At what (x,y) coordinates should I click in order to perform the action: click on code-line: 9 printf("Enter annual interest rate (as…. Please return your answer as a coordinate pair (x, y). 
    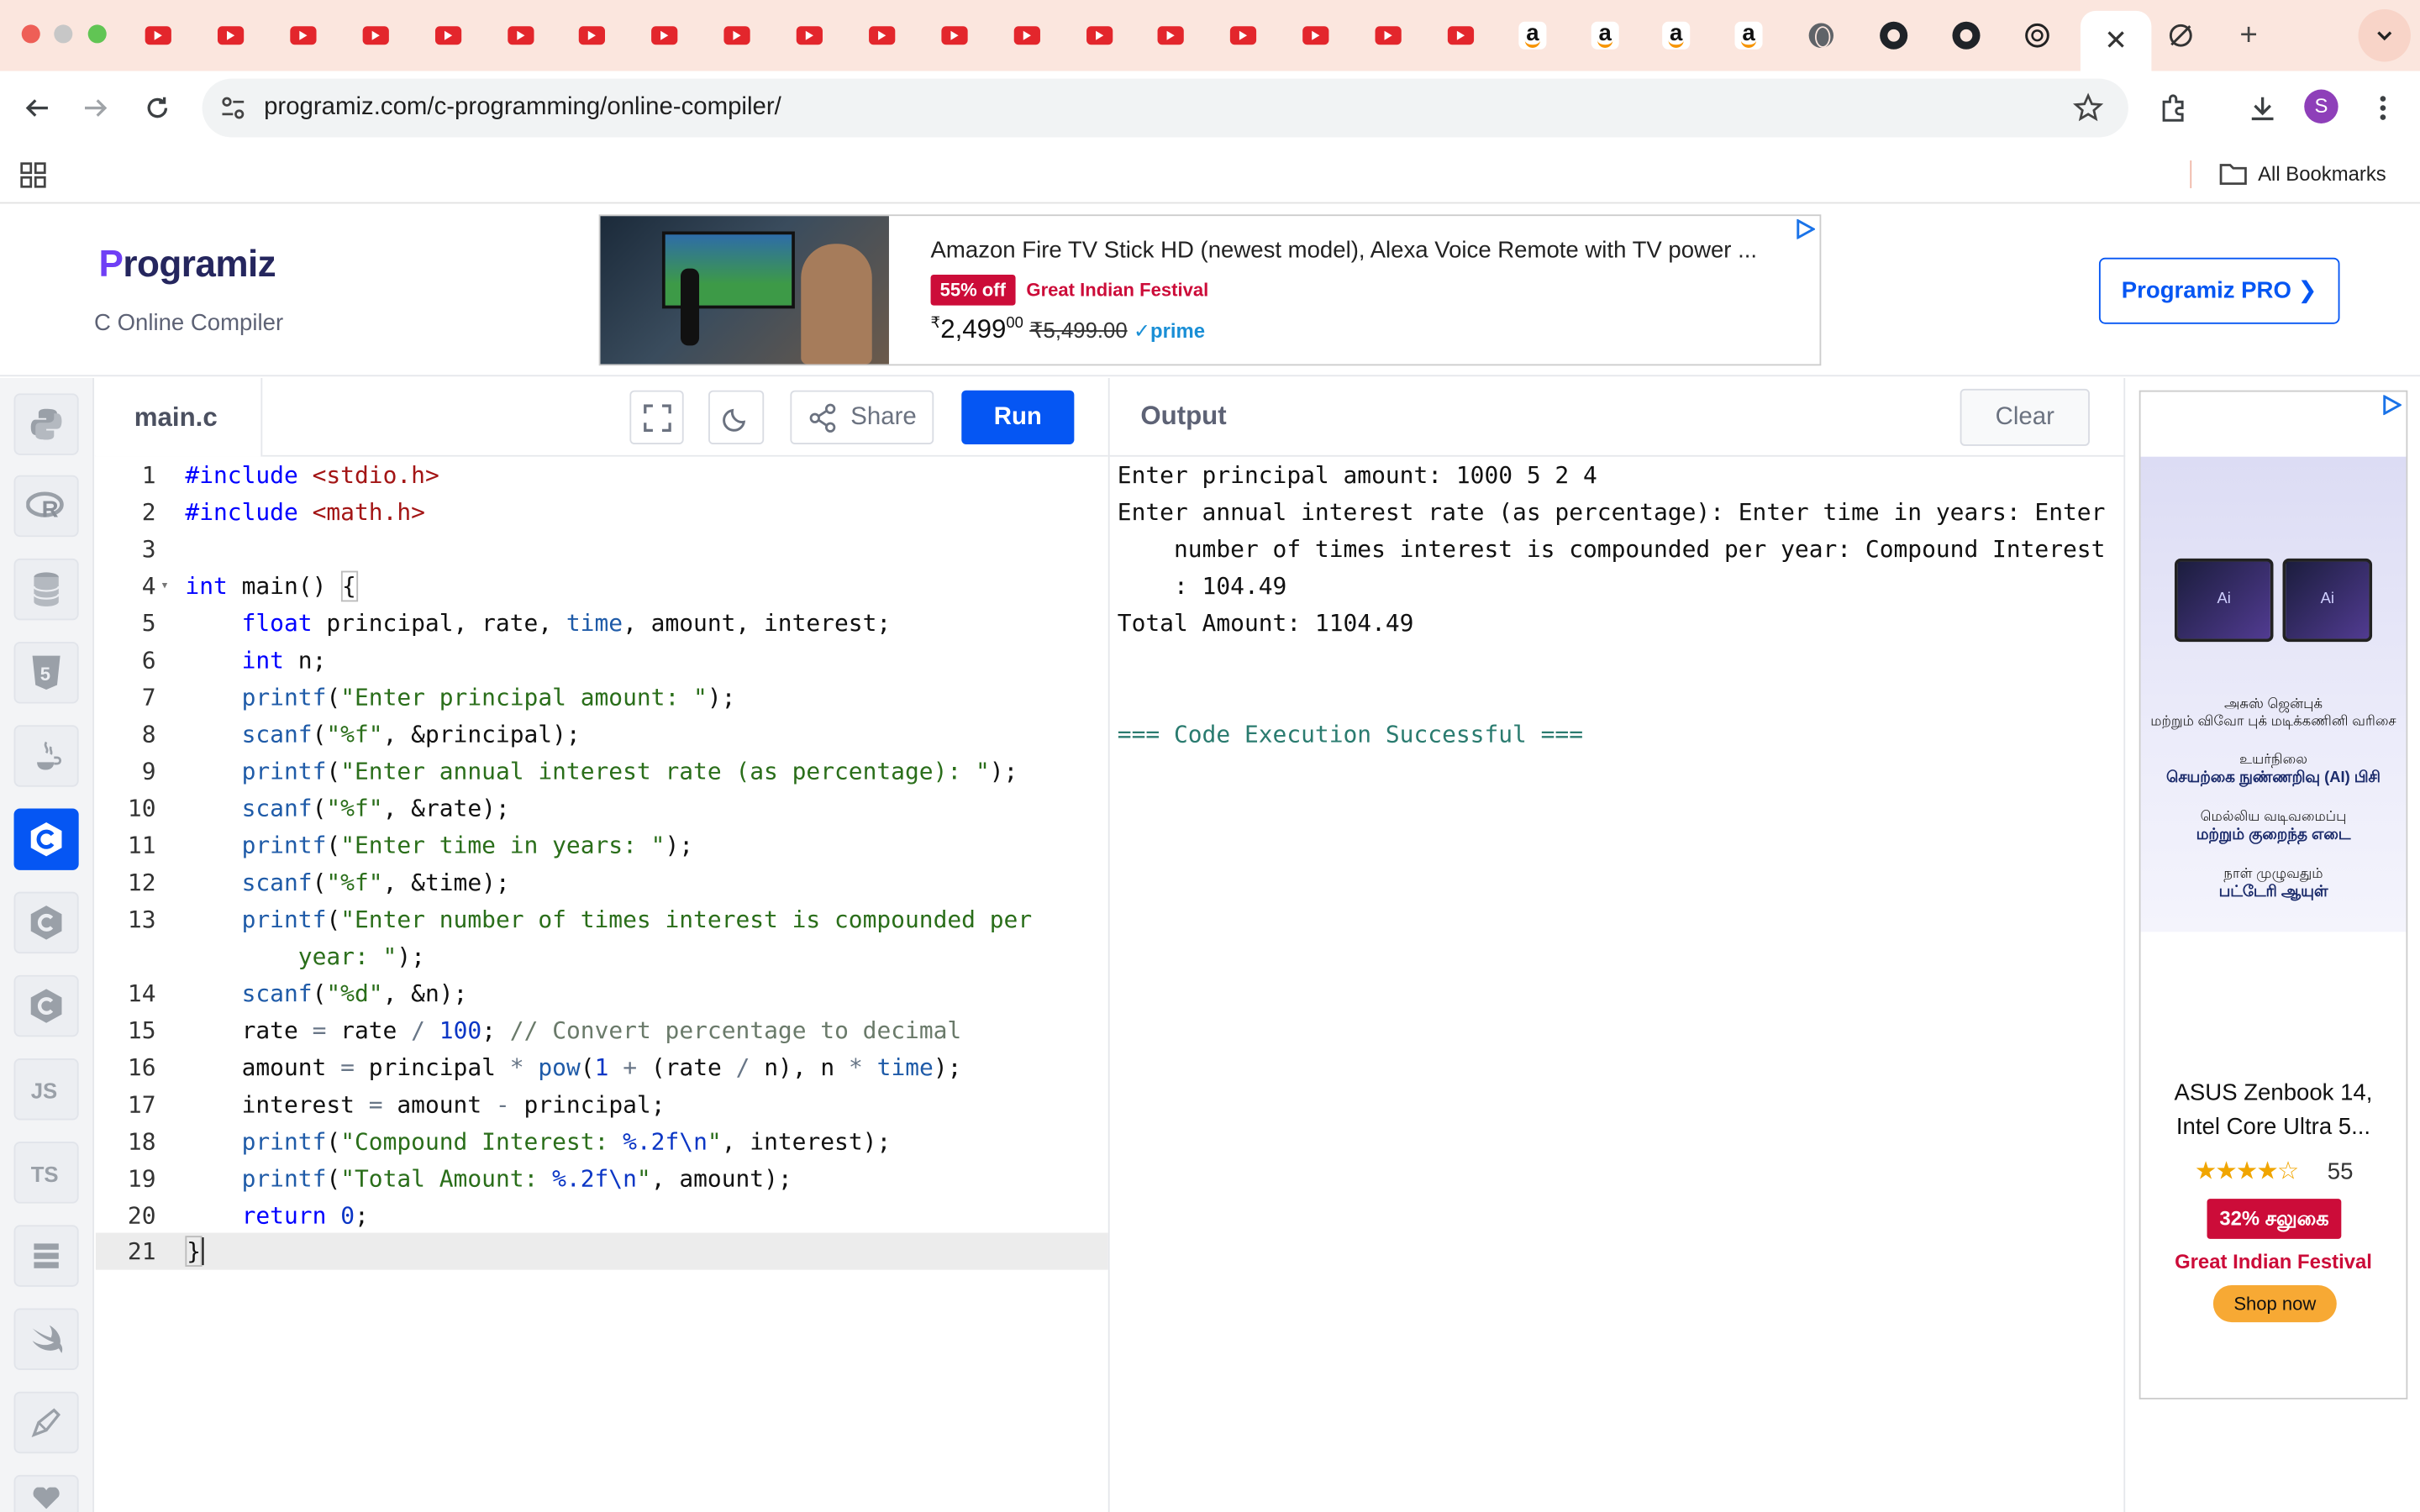
    Looking at the image, I should click on (602, 771).